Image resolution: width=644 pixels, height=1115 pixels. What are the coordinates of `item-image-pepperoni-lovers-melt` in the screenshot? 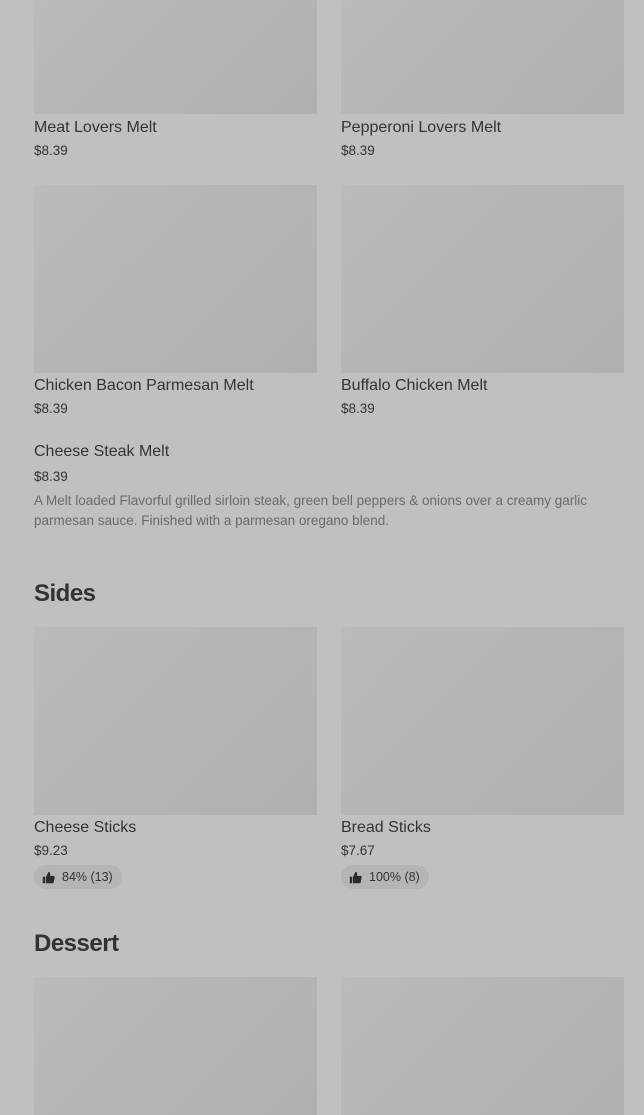 It's located at (482, 57).